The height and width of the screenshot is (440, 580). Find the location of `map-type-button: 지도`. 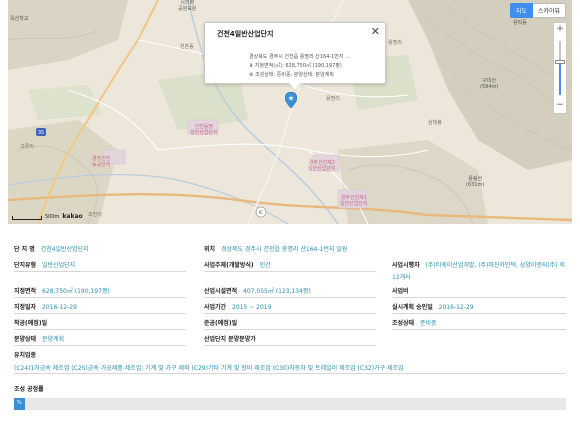

map-type-button: 지도 is located at coordinates (521, 10).